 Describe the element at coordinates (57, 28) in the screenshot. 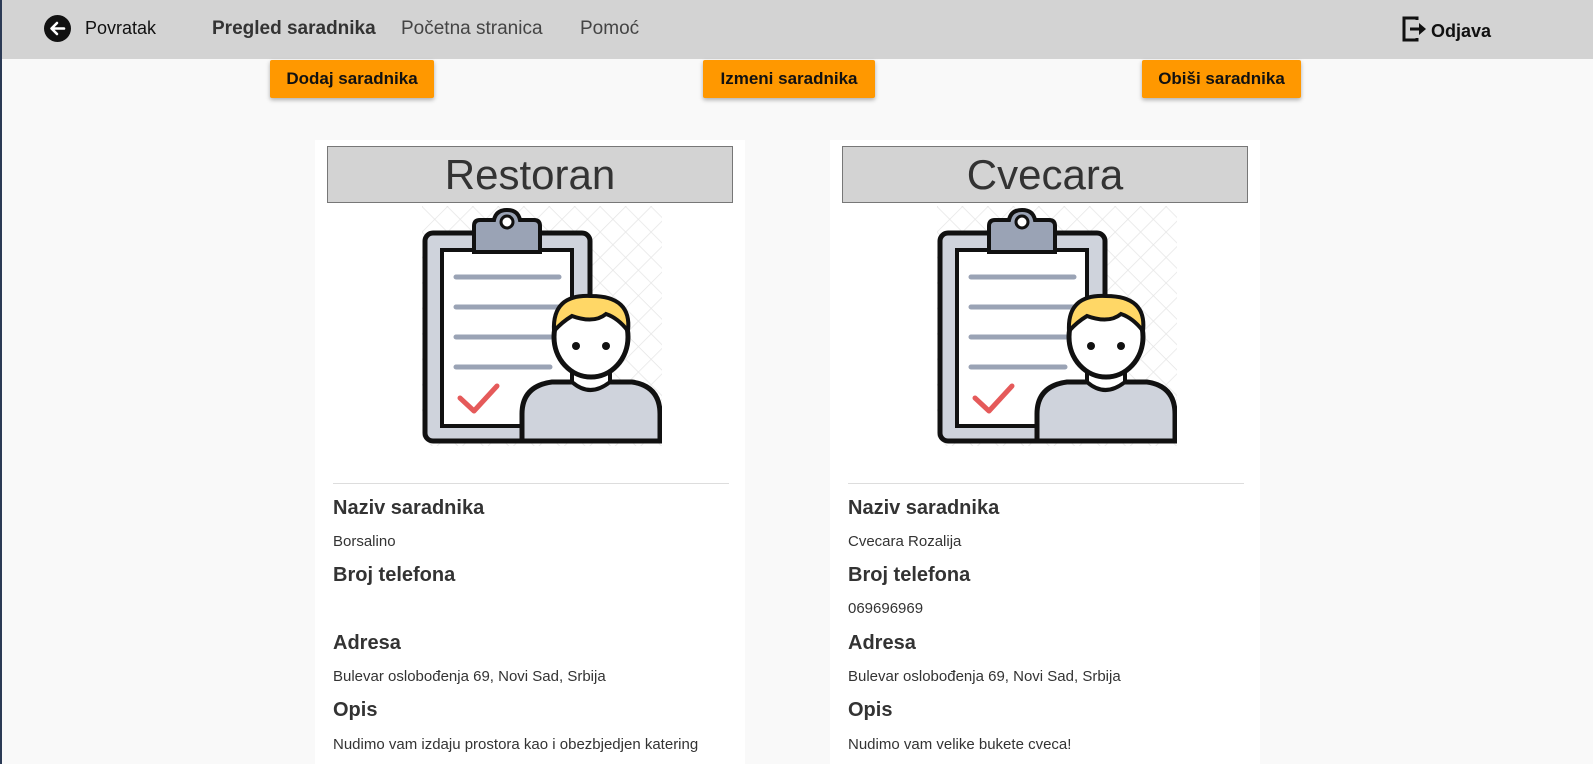

I see `arrow-left-icon` at that location.